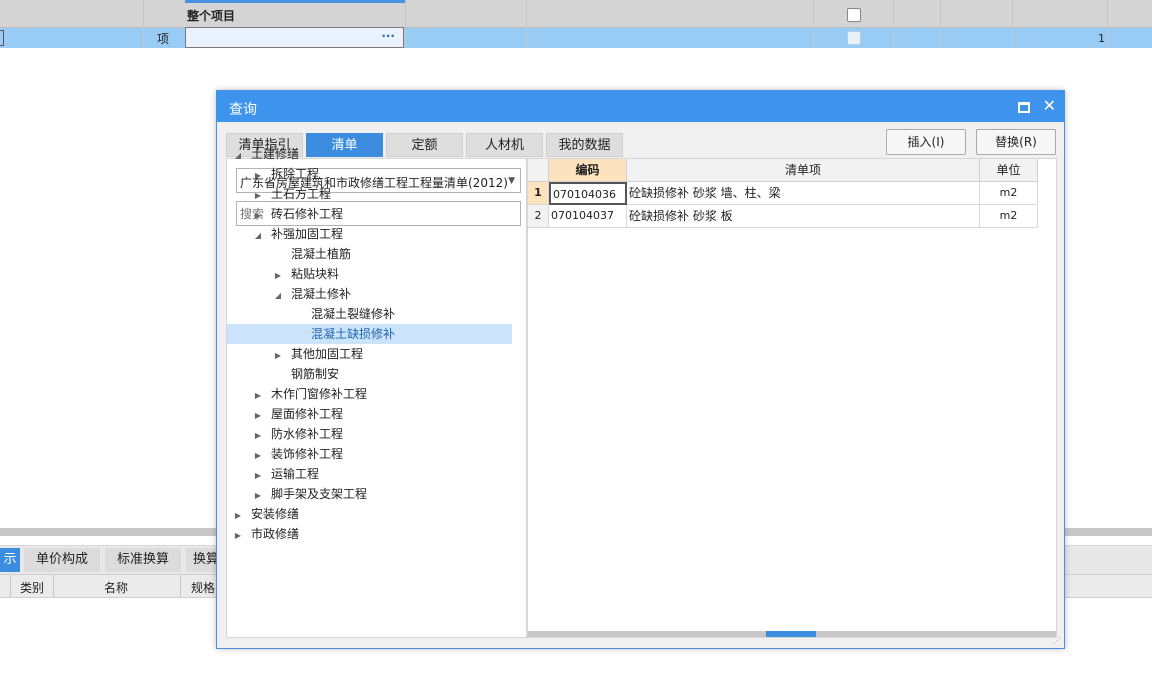 This screenshot has width=1152, height=685. Describe the element at coordinates (1049, 105) in the screenshot. I see `close-icon: ✕` at that location.